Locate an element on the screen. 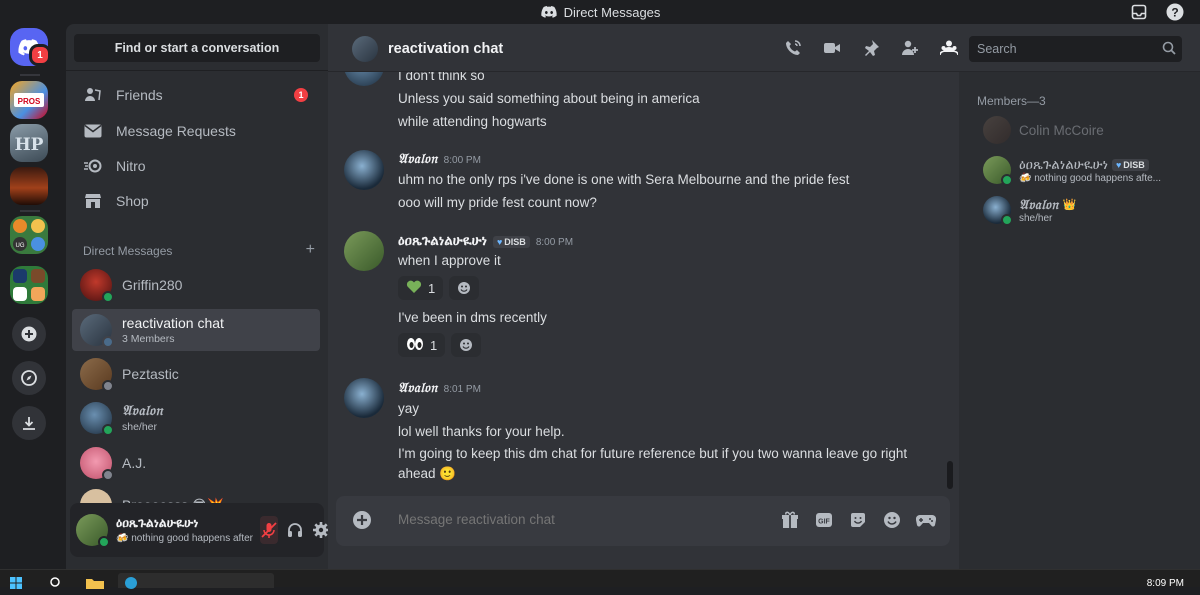  system-clock: 8:09 PM is located at coordinates (1165, 583).